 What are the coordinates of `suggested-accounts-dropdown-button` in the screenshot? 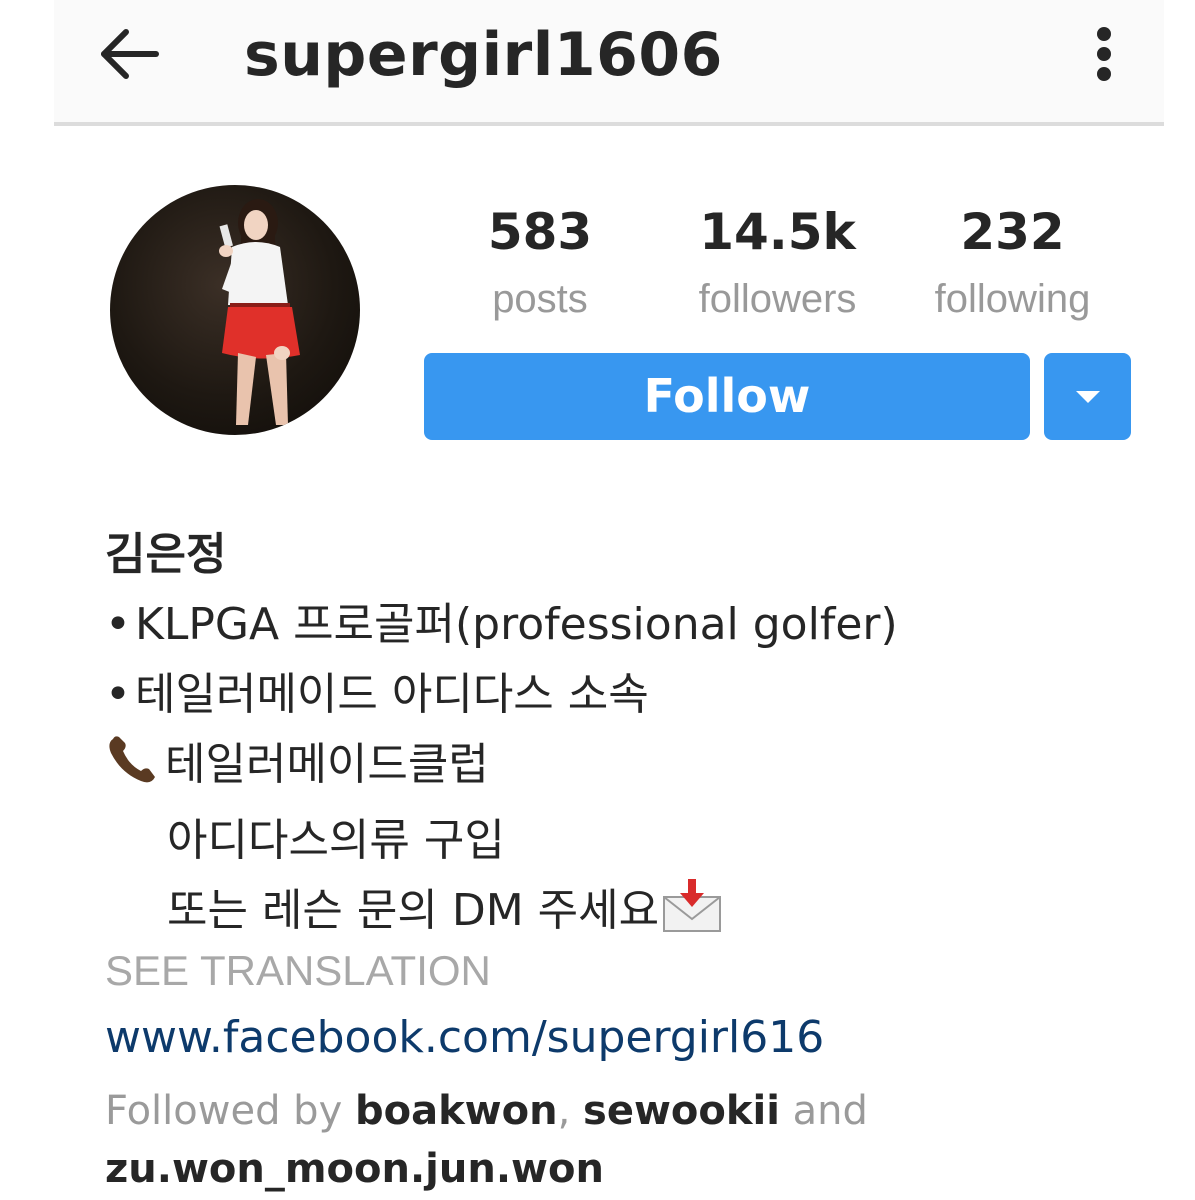 It's located at (1087, 396).